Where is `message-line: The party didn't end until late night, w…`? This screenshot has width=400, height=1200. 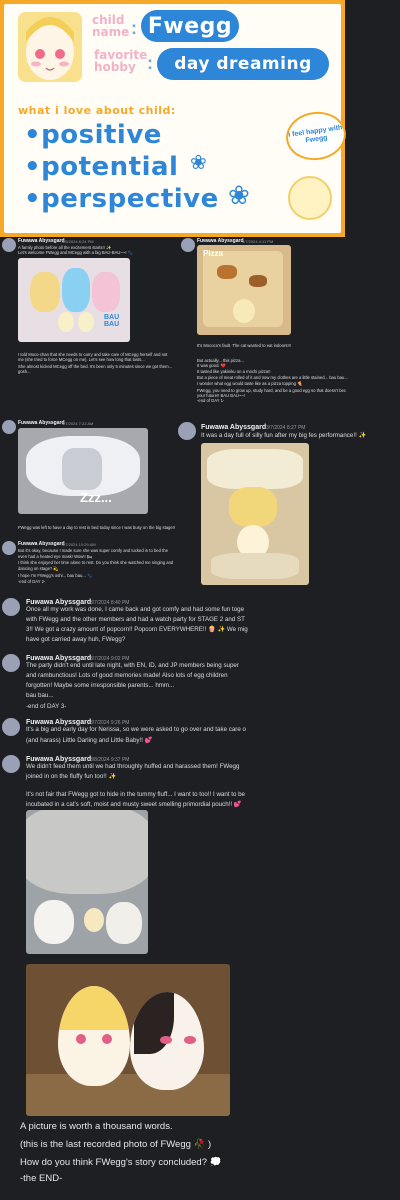 message-line: The party didn't end until late night, w… is located at coordinates (132, 665).